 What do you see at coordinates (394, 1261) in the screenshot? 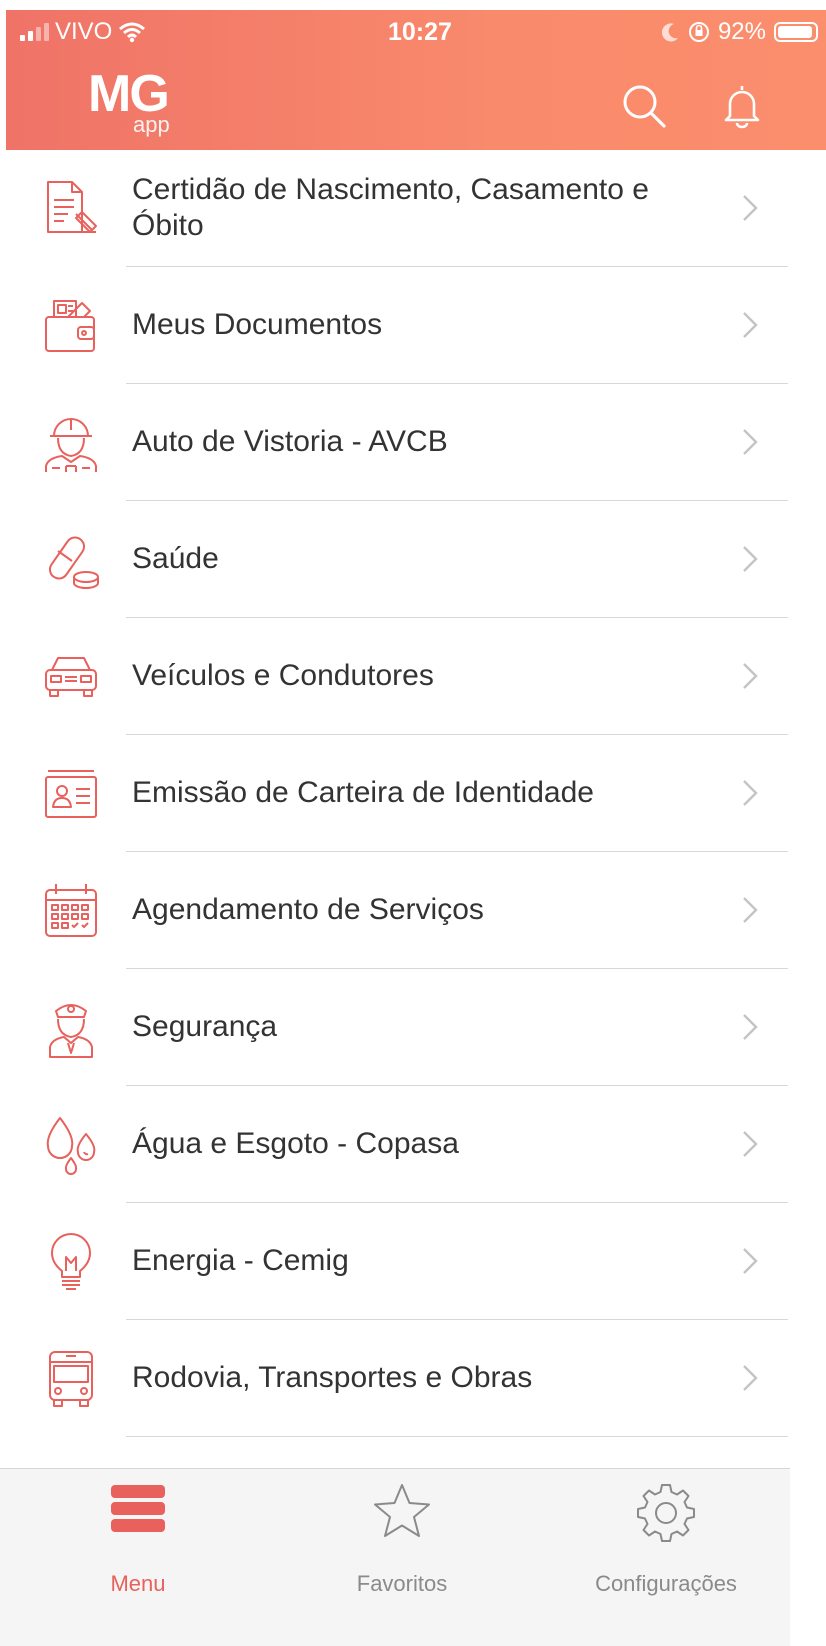
I see `menu-item-energia: Energia - Cemig` at bounding box center [394, 1261].